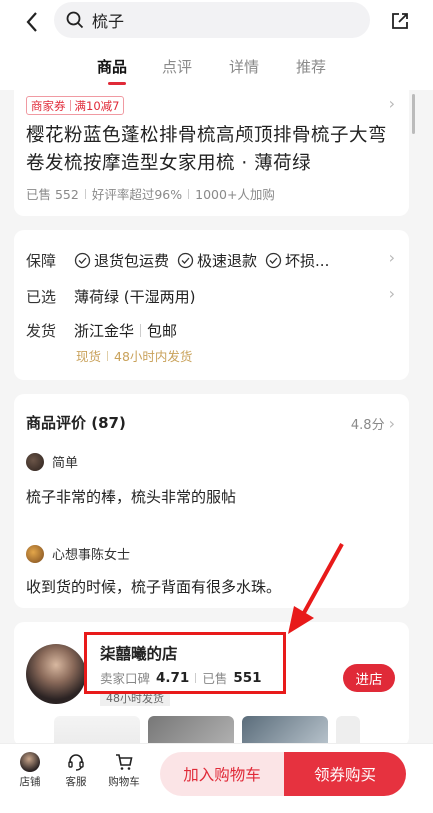  What do you see at coordinates (235, 194) in the screenshot?
I see `cart-adds: 1000+人加购` at bounding box center [235, 194].